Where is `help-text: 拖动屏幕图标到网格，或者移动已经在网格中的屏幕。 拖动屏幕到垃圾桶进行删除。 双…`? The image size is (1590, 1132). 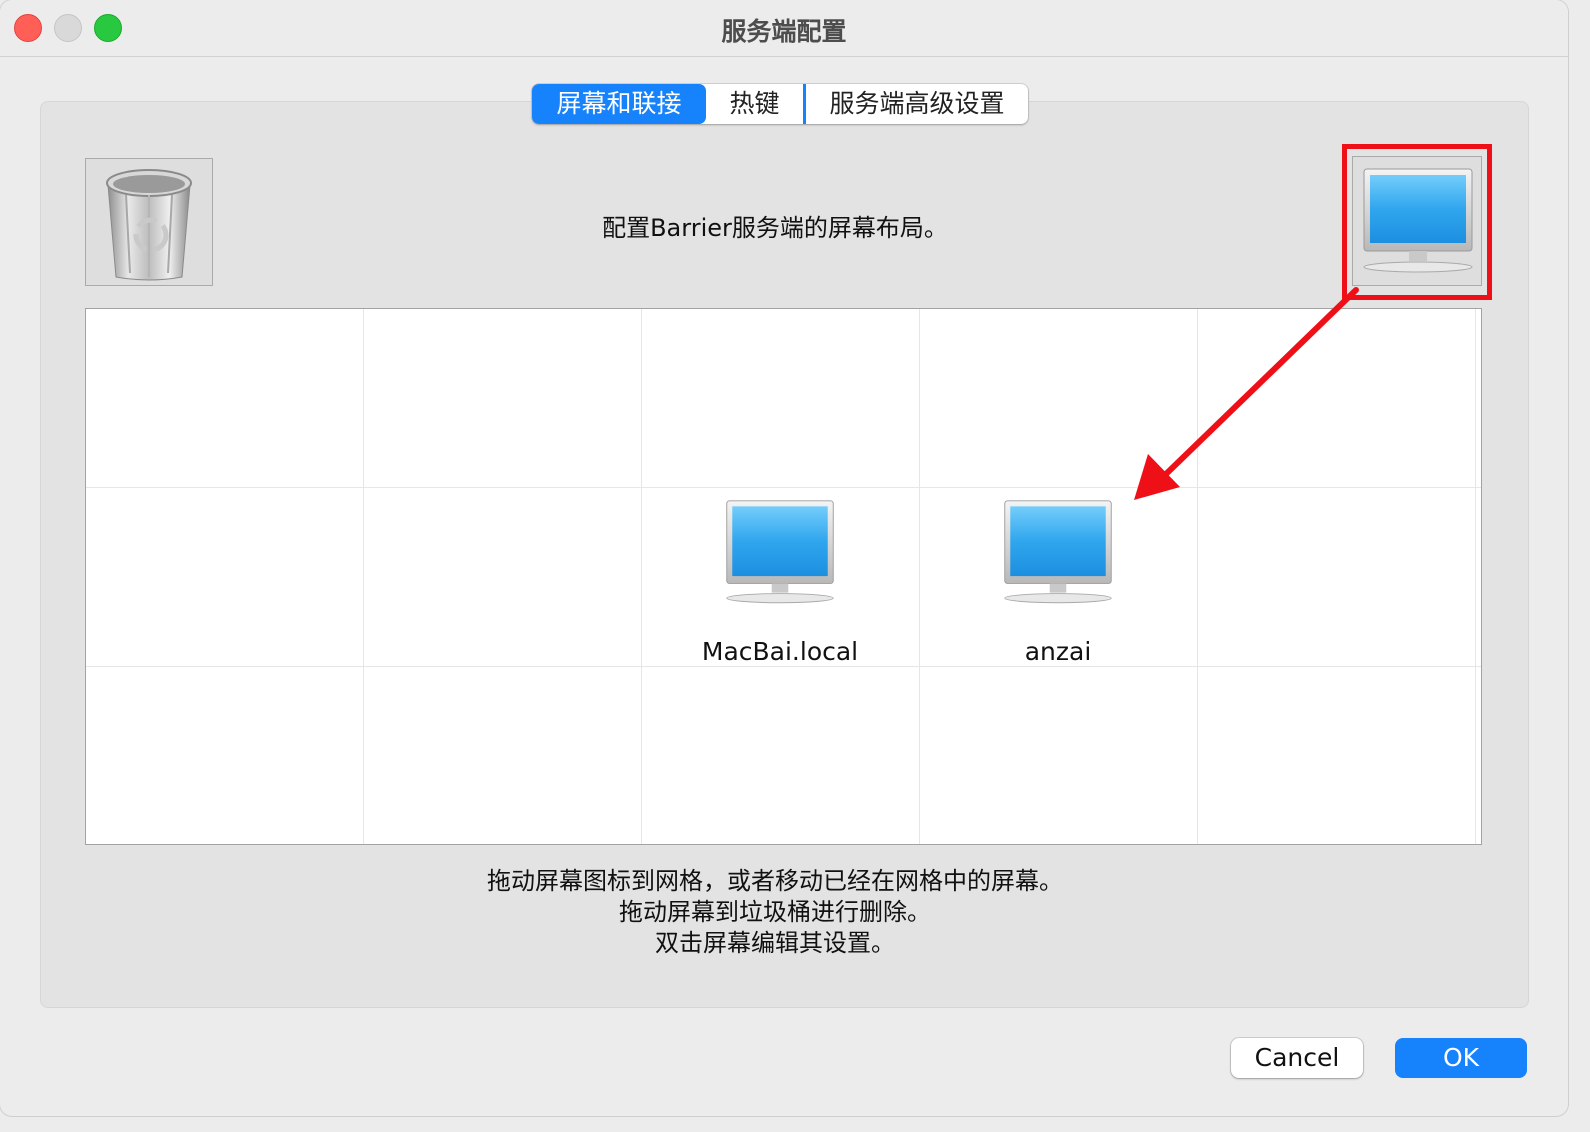
help-text: 拖动屏幕图标到网格，或者移动已经在网格中的屏幕。 拖动屏幕到垃圾桶进行删除。 双… is located at coordinates (775, 912).